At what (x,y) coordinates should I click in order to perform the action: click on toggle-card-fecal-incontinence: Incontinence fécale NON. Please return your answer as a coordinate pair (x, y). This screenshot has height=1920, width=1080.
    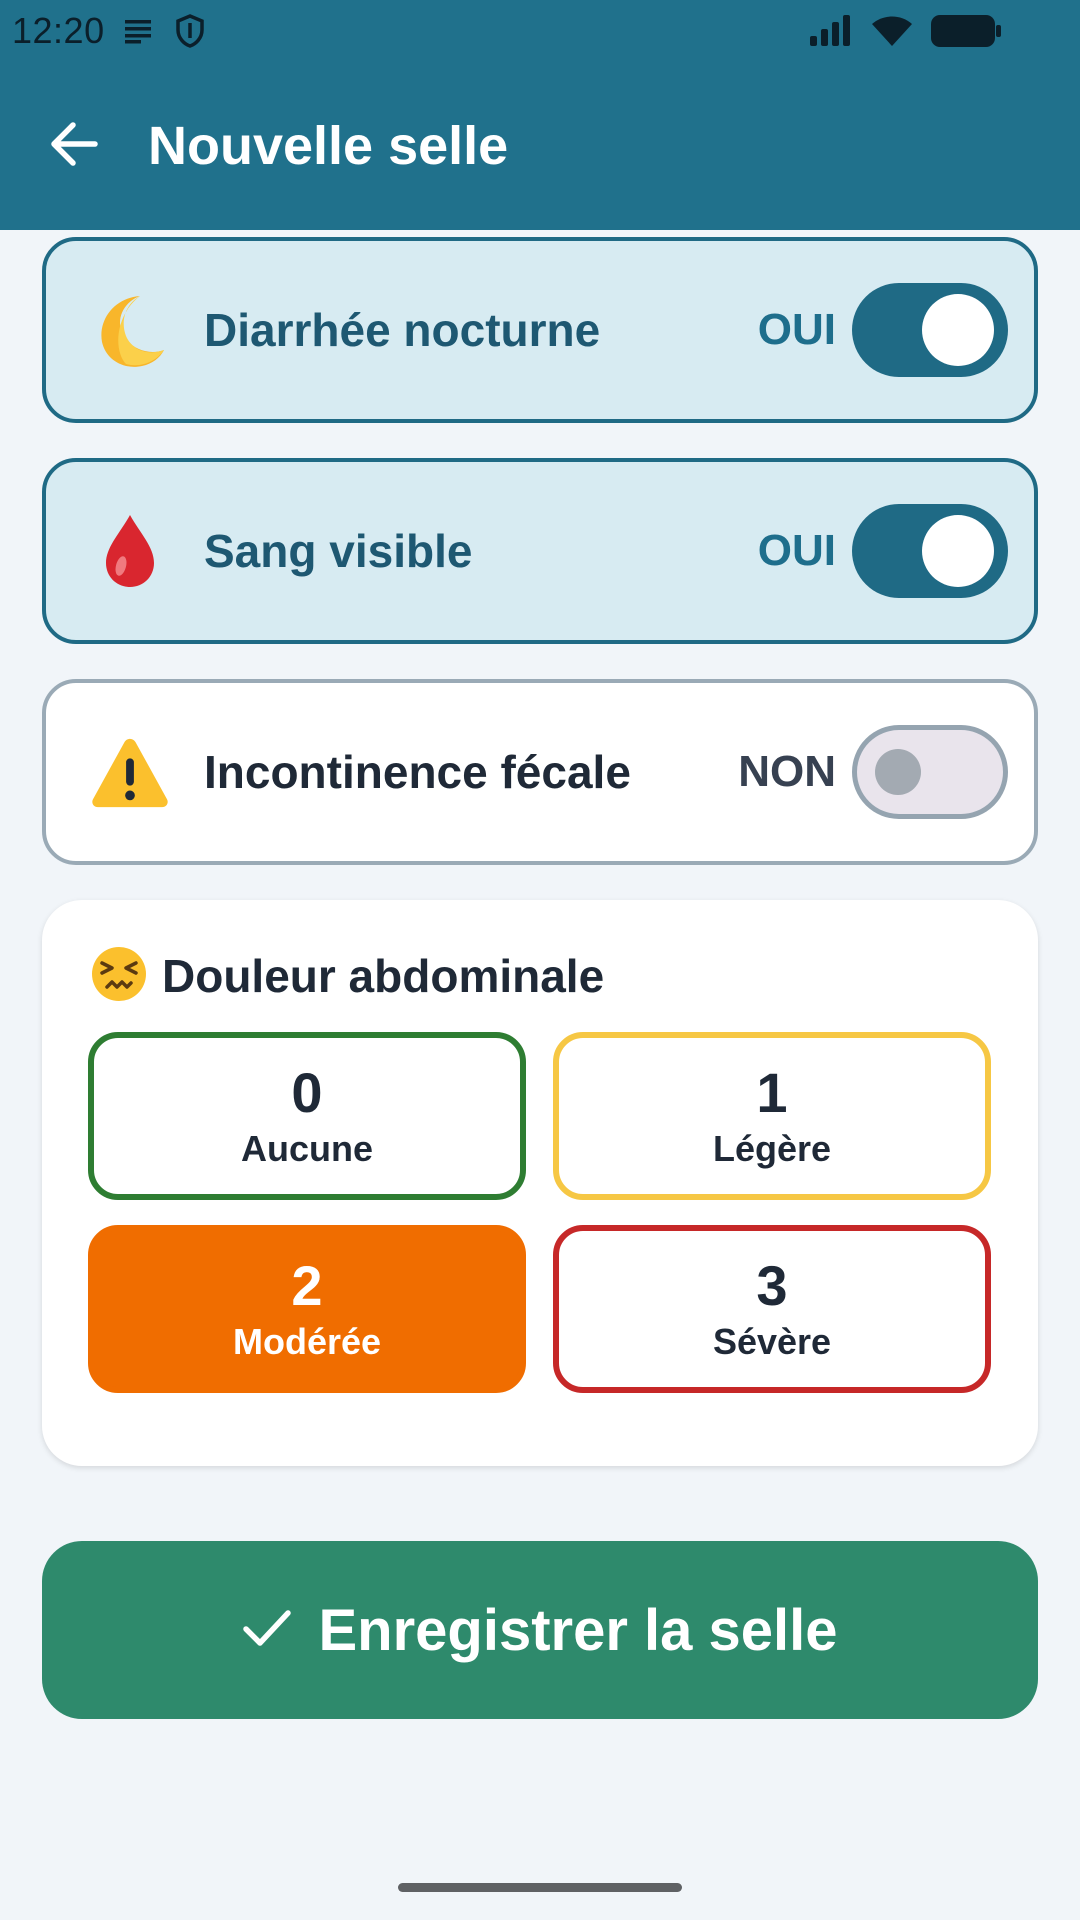
    Looking at the image, I should click on (540, 772).